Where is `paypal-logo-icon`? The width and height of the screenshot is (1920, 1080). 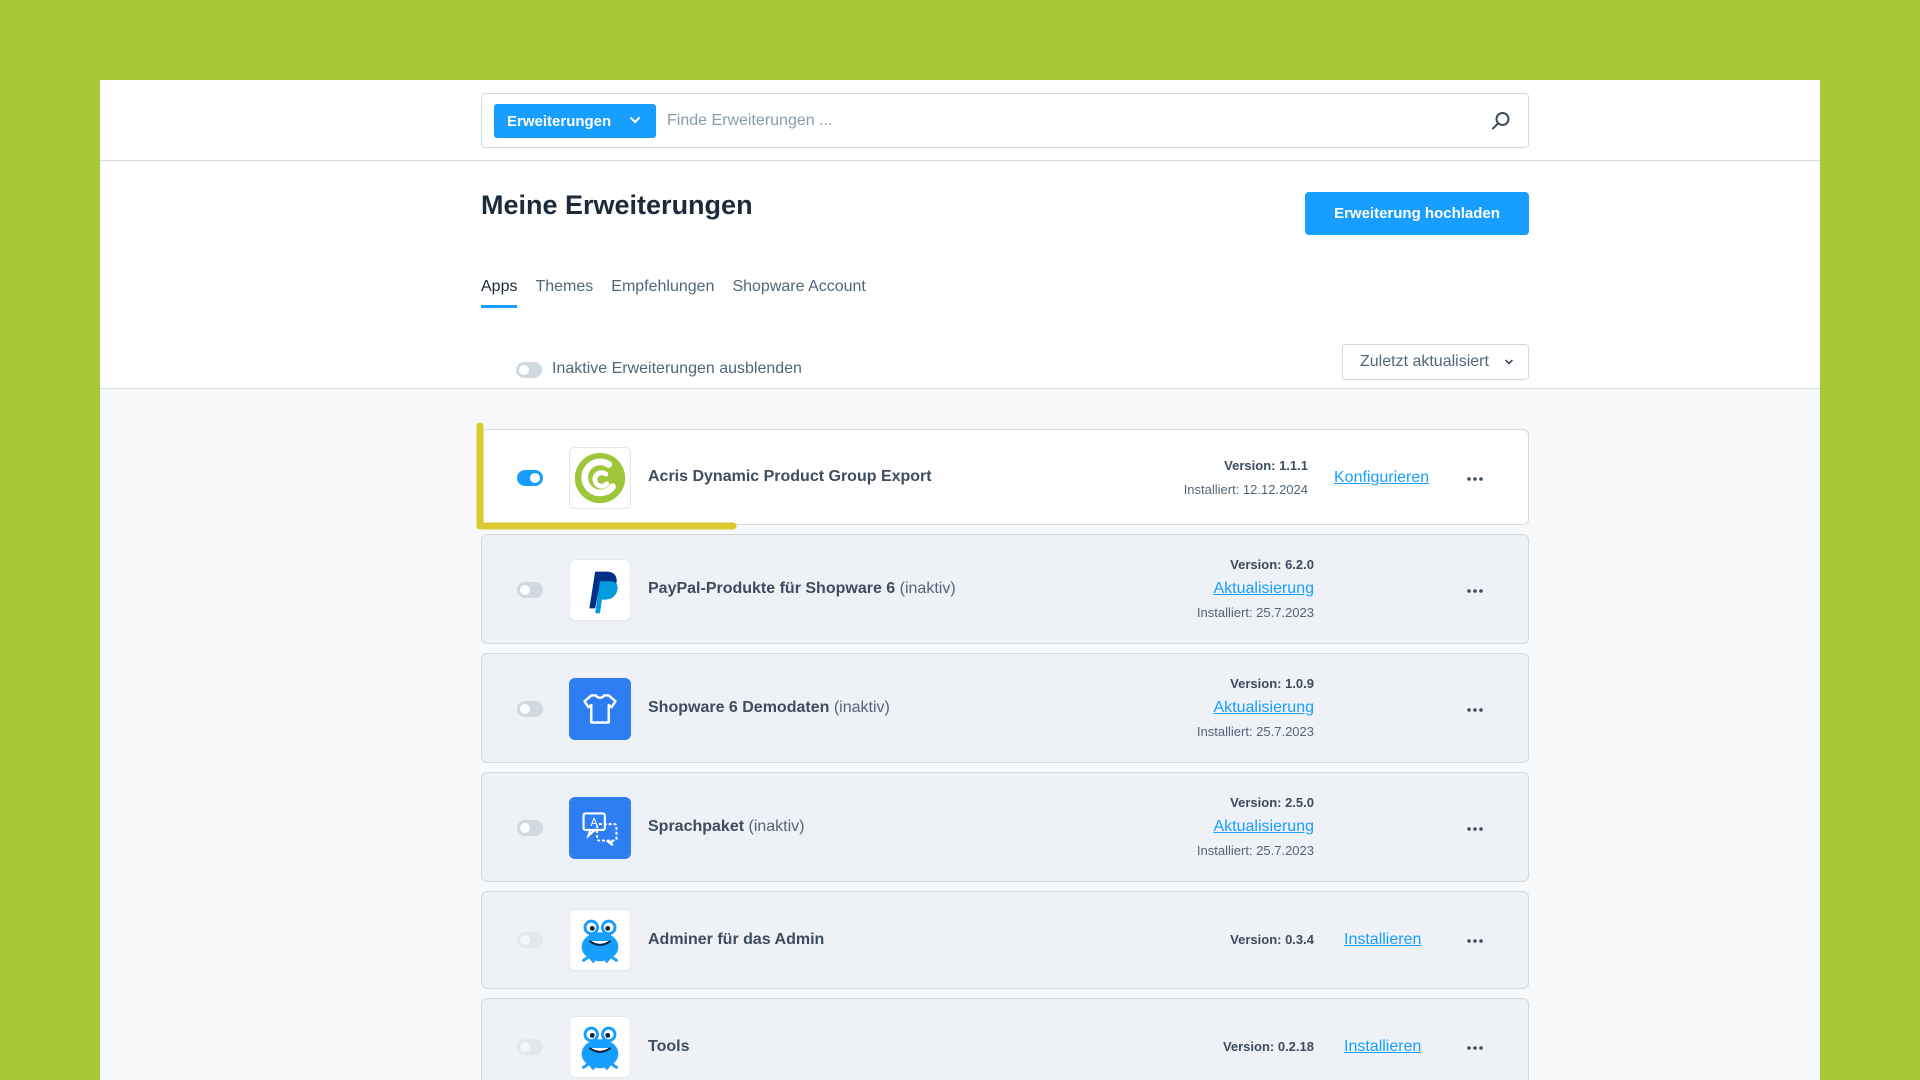 paypal-logo-icon is located at coordinates (600, 590).